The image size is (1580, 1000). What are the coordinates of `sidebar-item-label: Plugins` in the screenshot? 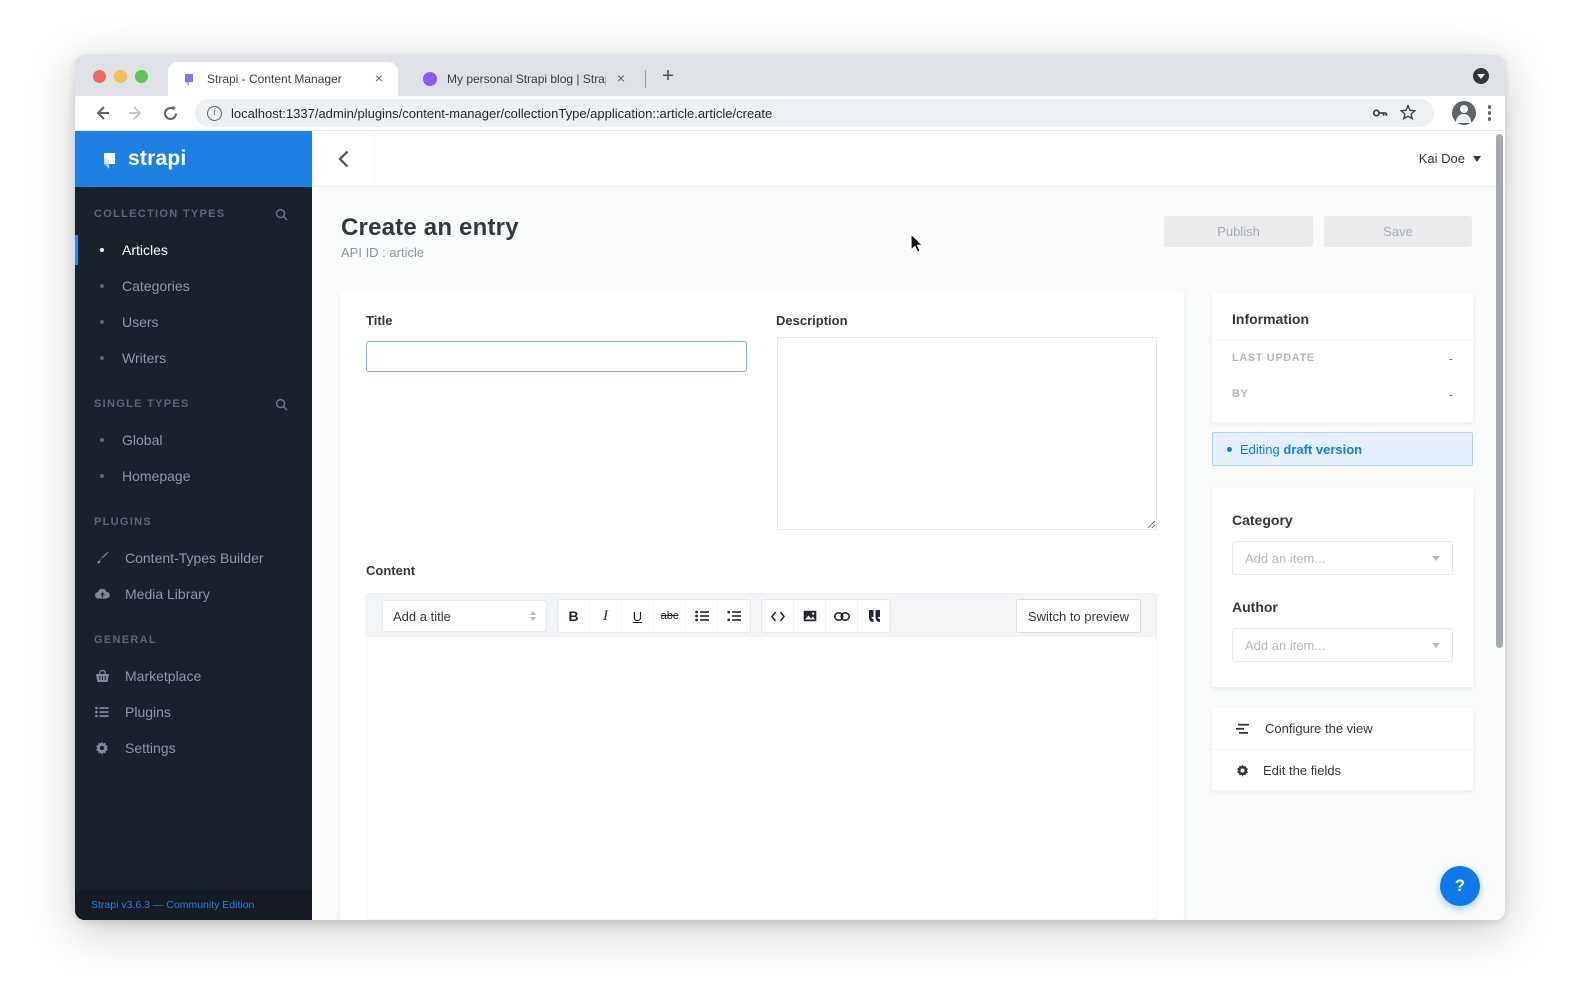 It's located at (148, 712).